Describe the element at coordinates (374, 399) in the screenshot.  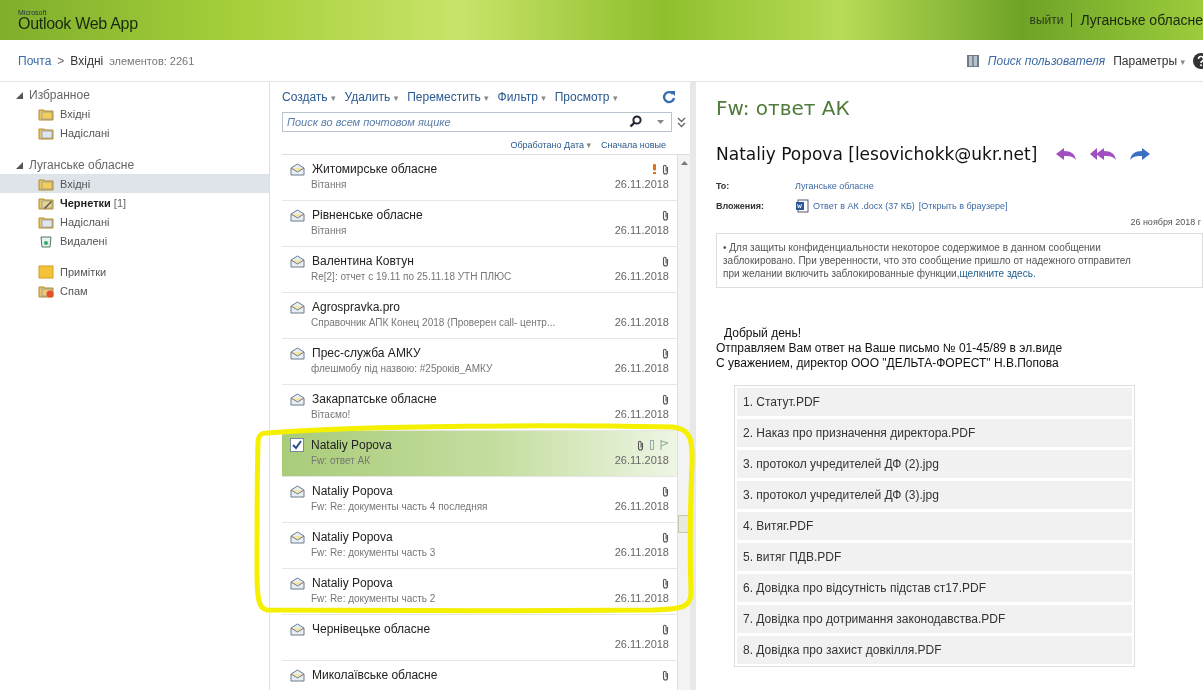
I see `message-sender: Закарпатське обласне` at that location.